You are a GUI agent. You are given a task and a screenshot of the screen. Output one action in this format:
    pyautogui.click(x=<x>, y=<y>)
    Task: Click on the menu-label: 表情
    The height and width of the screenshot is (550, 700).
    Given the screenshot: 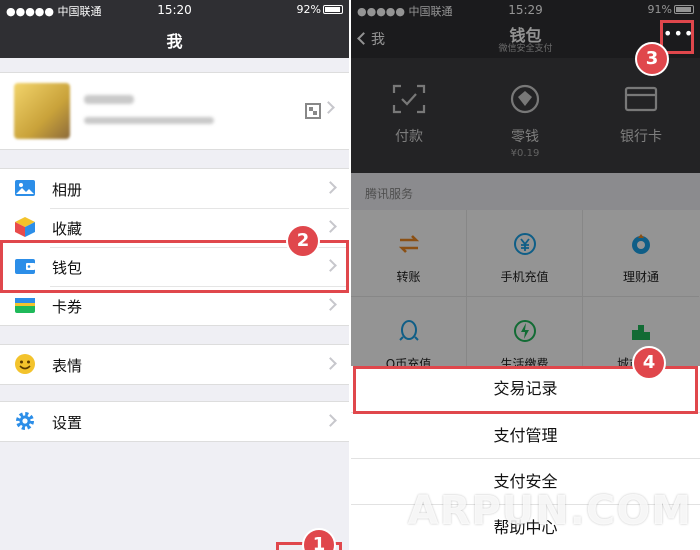 What is the action you would take?
    pyautogui.click(x=67, y=366)
    